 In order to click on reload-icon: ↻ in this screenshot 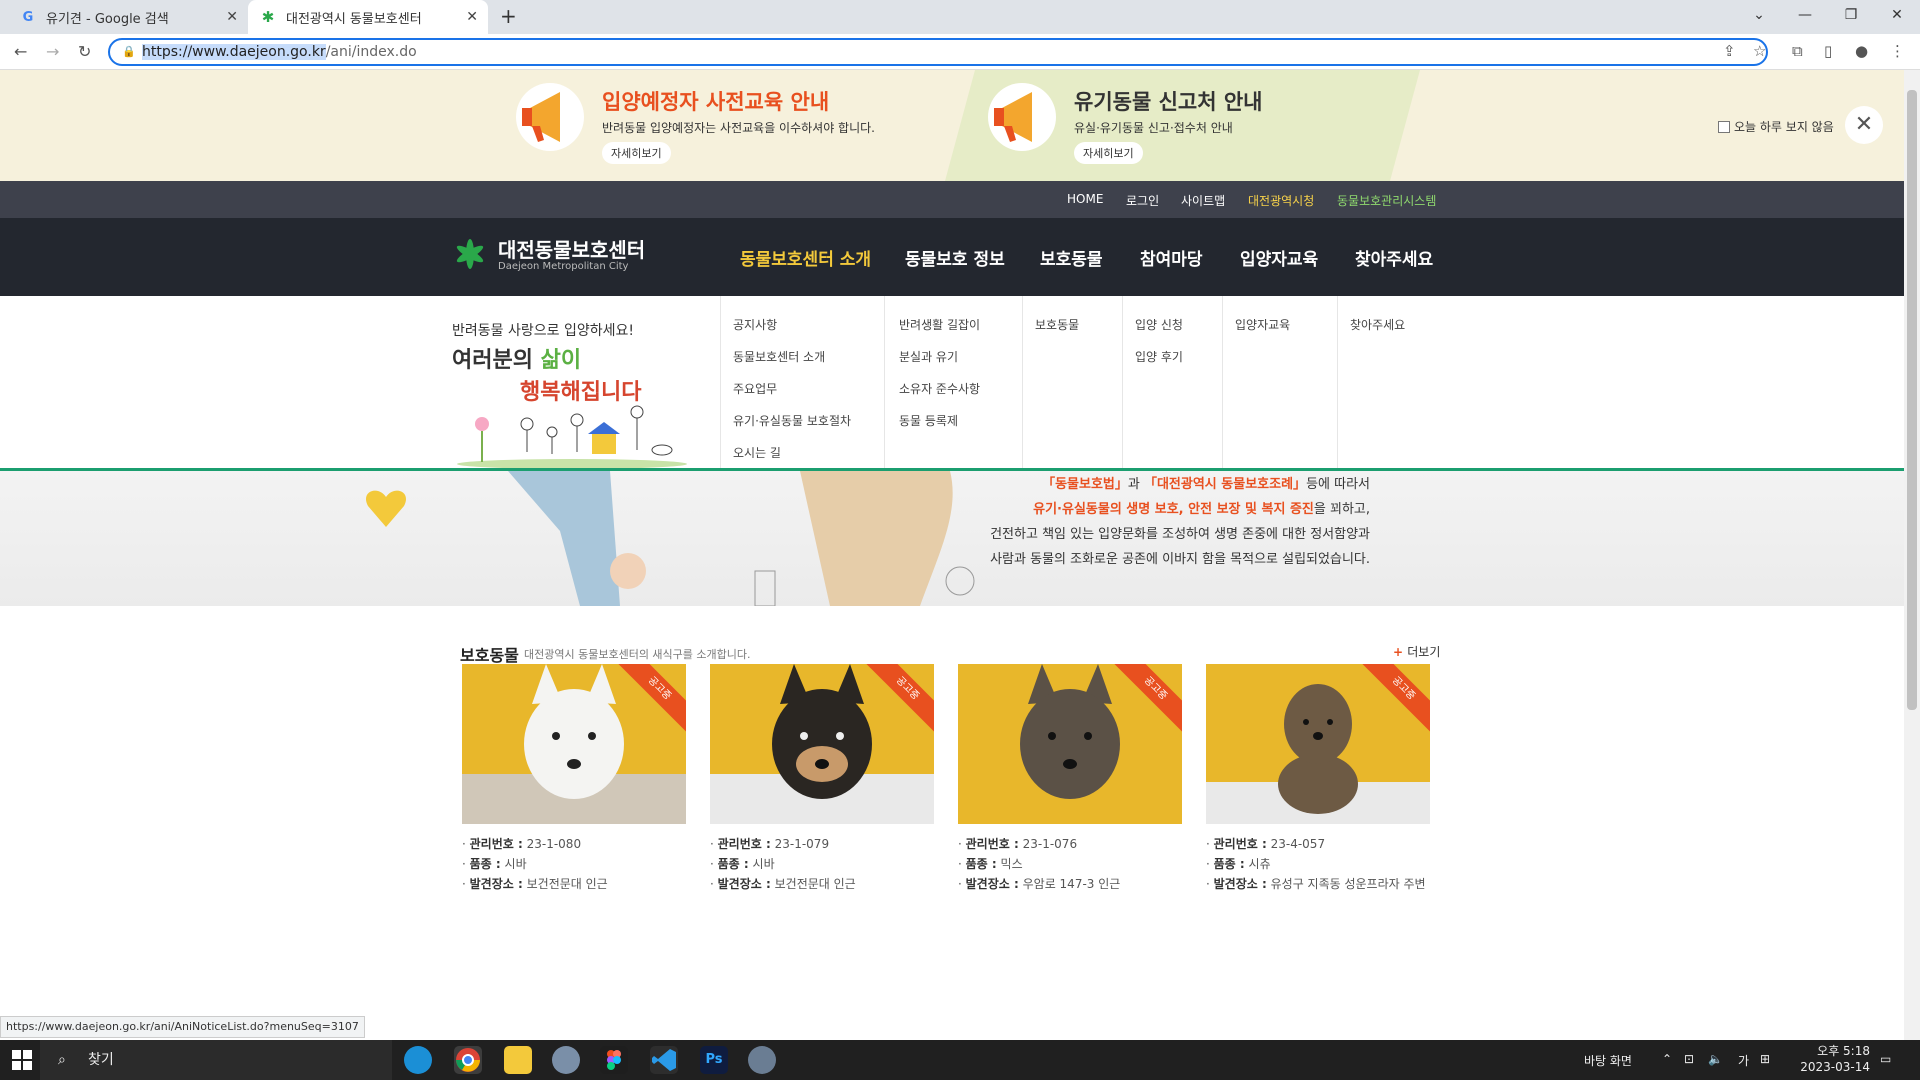, I will do `click(84, 51)`.